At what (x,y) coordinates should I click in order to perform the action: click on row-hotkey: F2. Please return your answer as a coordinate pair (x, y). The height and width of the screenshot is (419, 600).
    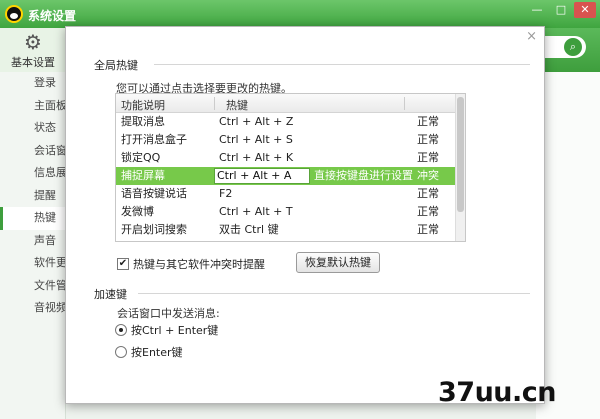
    Looking at the image, I should click on (226, 193).